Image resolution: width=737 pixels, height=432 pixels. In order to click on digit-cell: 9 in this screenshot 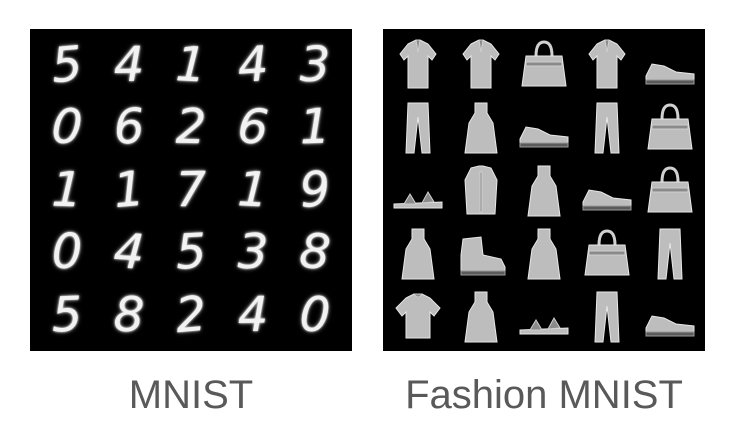, I will do `click(315, 189)`.